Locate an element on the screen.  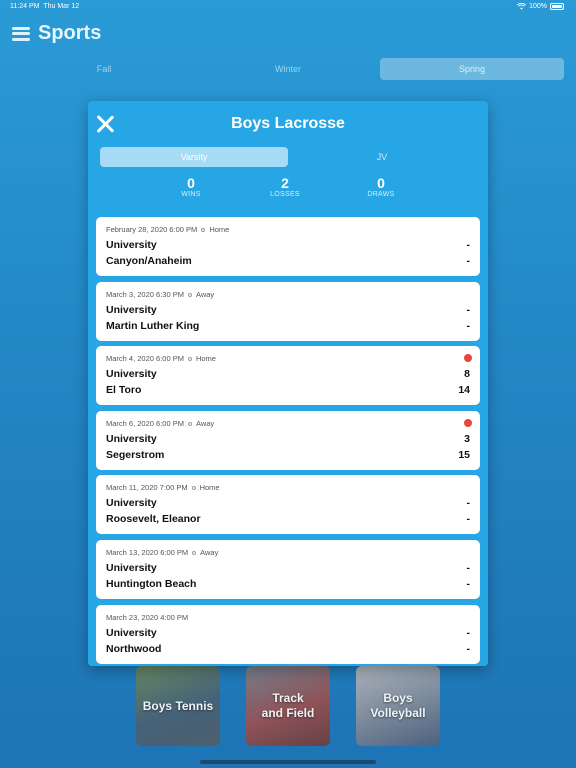
tile-label: Boys Tennis is located at coordinates (178, 705).